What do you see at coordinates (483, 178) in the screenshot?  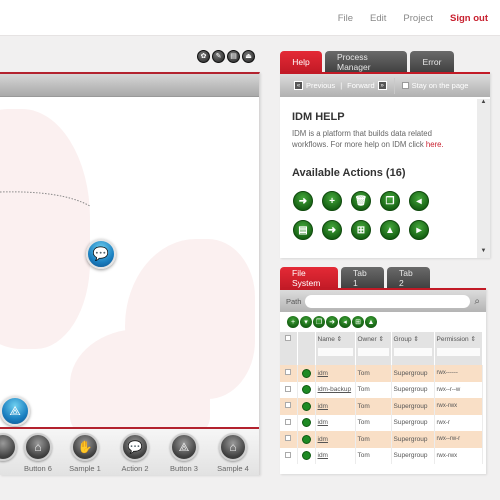 I see `help-scrollbar: ▲ ▼` at bounding box center [483, 178].